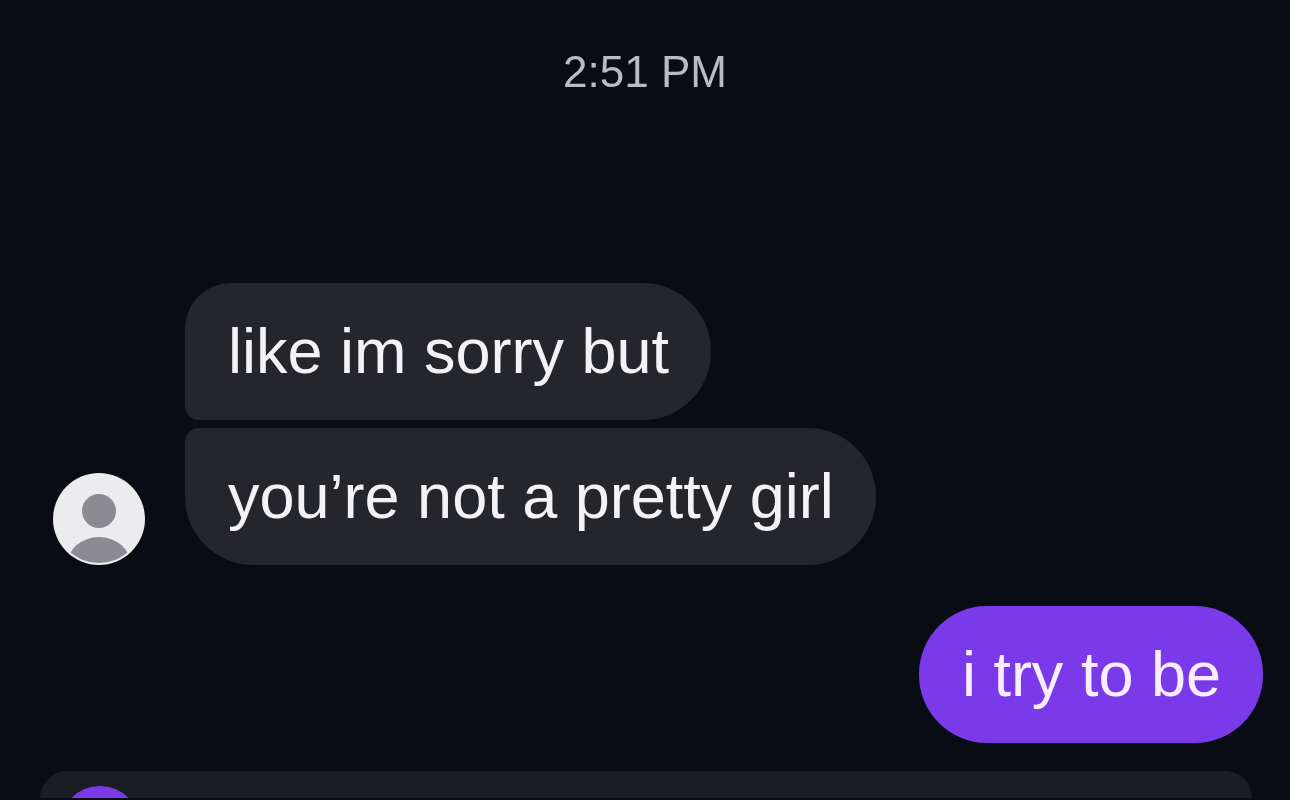 The width and height of the screenshot is (1290, 800). What do you see at coordinates (448, 351) in the screenshot?
I see `message-bubble: like im sorry but` at bounding box center [448, 351].